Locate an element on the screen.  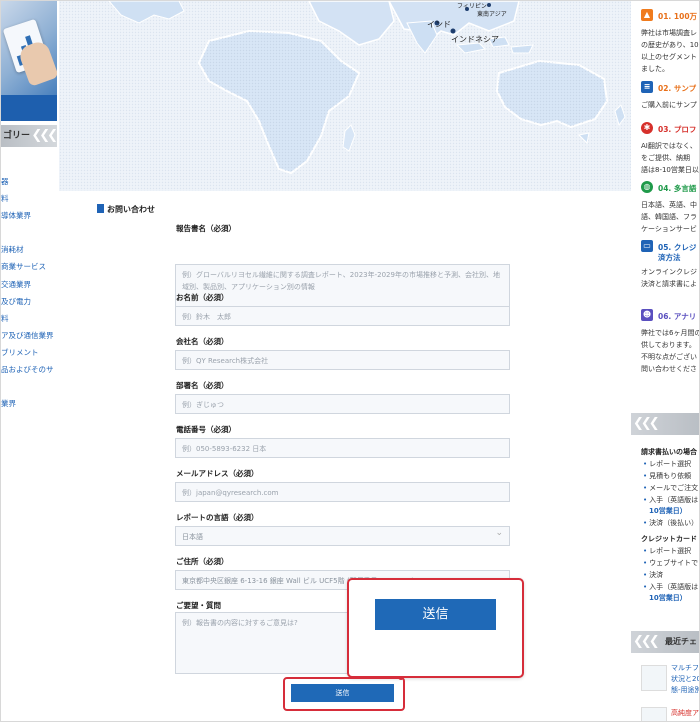
feature-title: 01. 100万 is located at coordinates (678, 16).